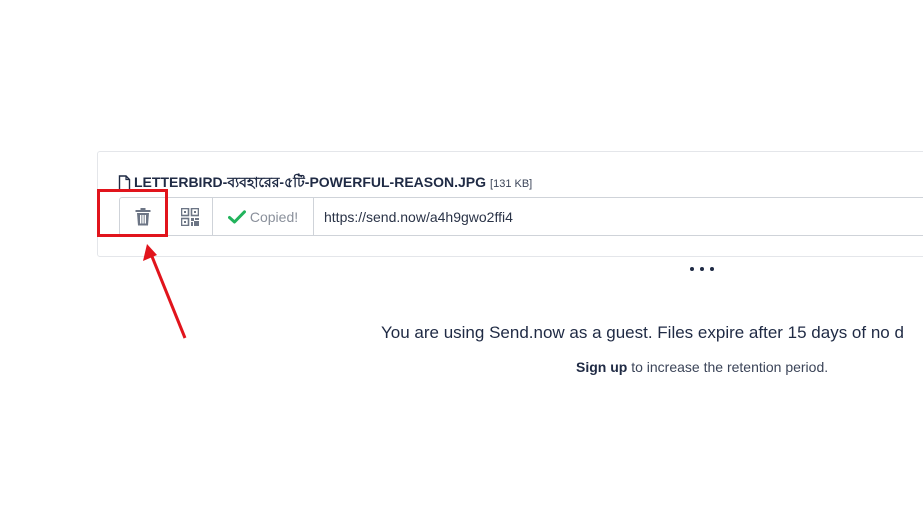 The width and height of the screenshot is (923, 507). What do you see at coordinates (618, 216) in the screenshot?
I see `share-link-field` at bounding box center [618, 216].